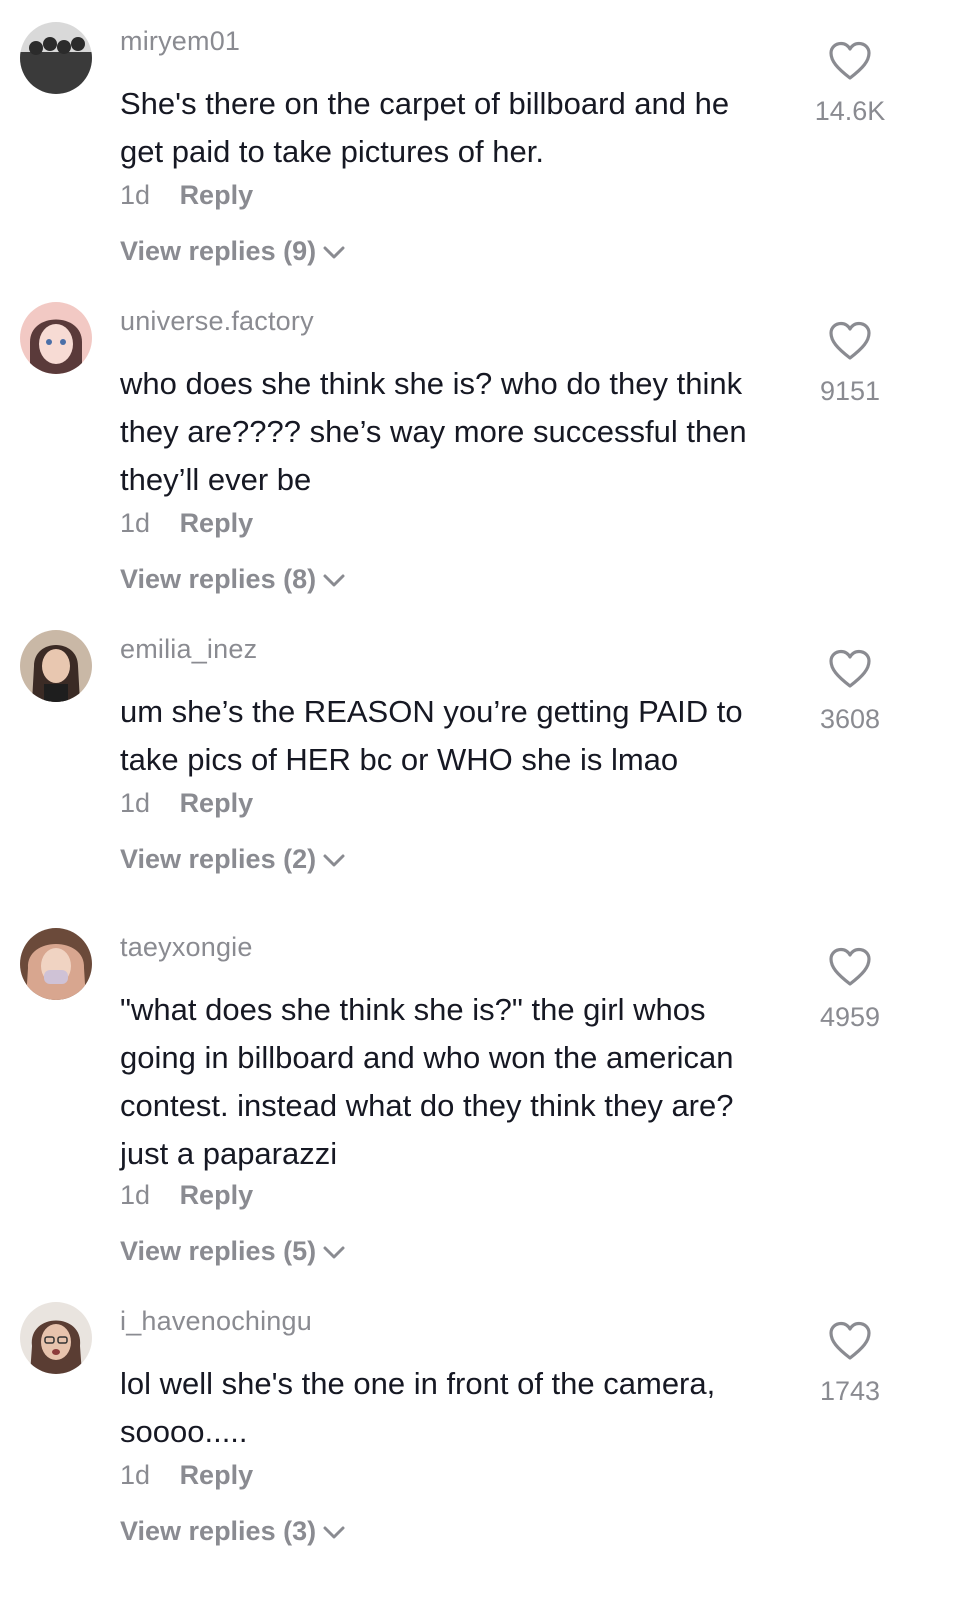 The width and height of the screenshot is (960, 1600). I want to click on view-replies-label: View replies (3), so click(218, 1531).